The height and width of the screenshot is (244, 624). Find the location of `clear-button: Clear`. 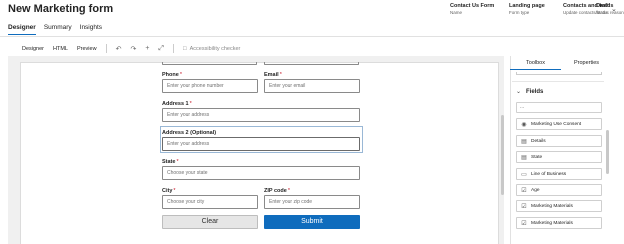

clear-button: Clear is located at coordinates (210, 222).